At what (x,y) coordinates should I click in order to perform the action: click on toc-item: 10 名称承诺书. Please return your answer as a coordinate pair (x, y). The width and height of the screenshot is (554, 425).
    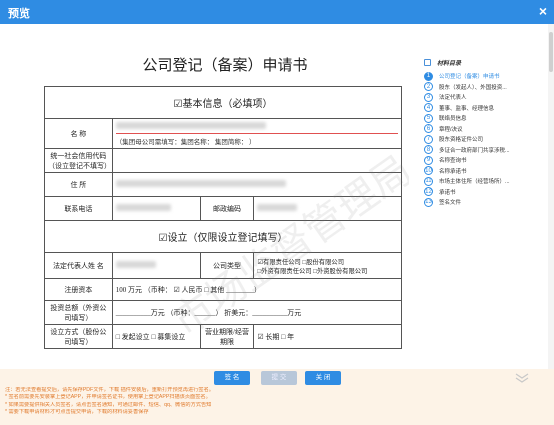
    Looking at the image, I should click on (485, 171).